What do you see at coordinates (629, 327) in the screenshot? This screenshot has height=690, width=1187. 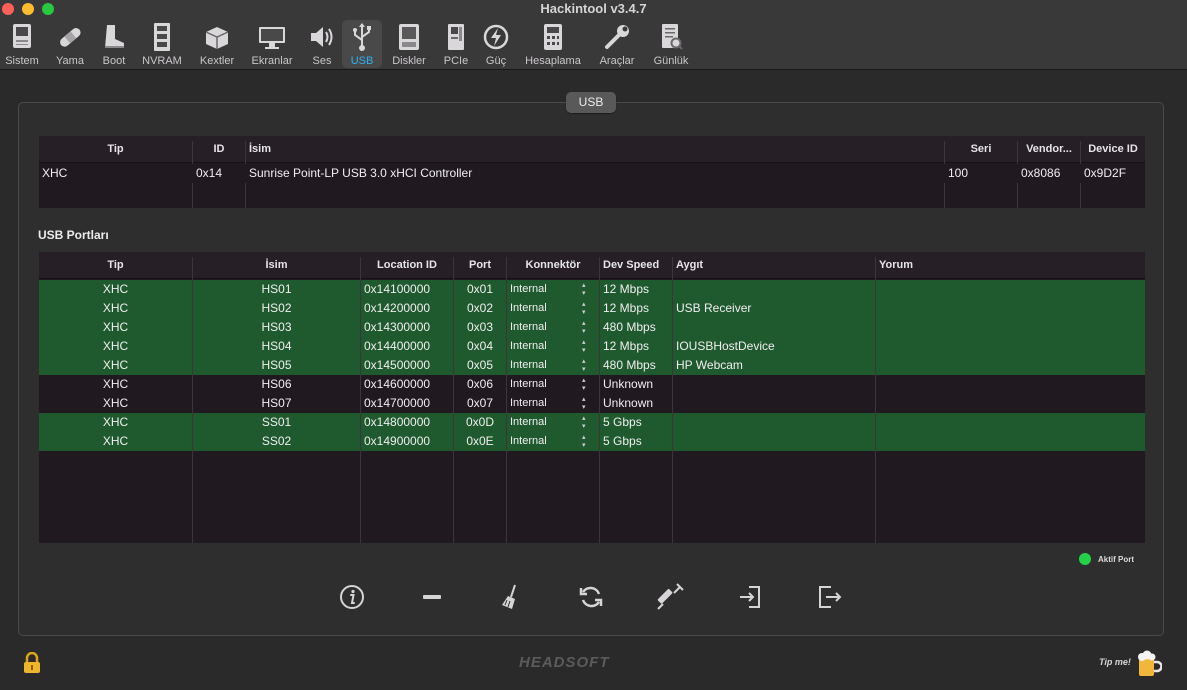 I see `cell-speed: 480 Mbps` at bounding box center [629, 327].